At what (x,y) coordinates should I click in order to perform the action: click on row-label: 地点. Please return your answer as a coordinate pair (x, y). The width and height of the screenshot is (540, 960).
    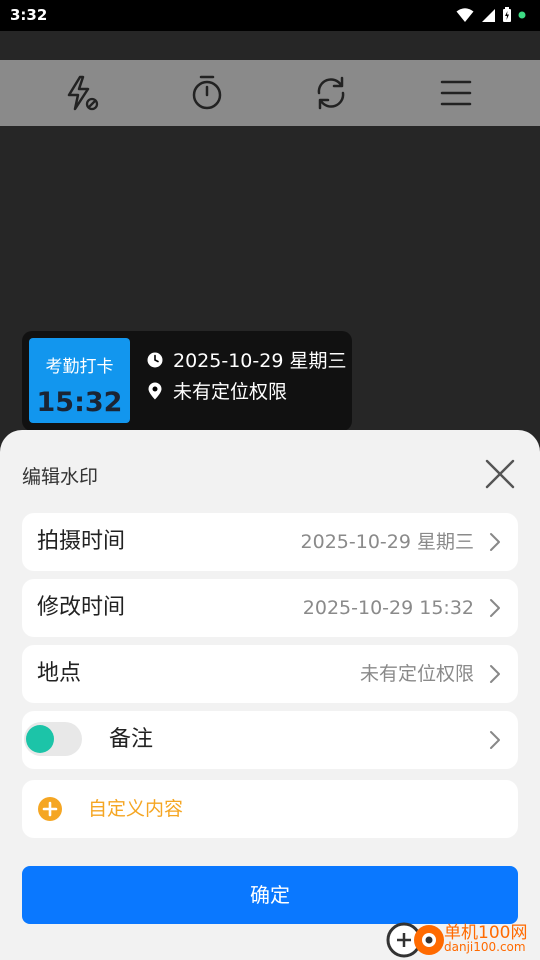
    Looking at the image, I should click on (59, 673).